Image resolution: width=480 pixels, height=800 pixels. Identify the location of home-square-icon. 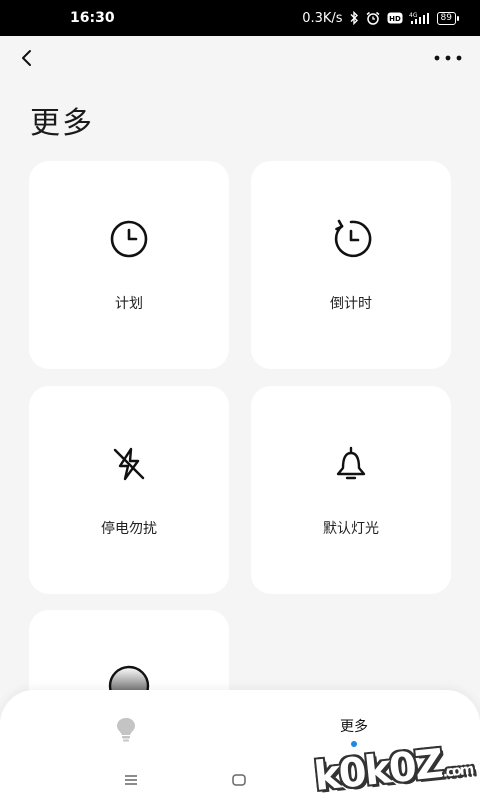
(239, 780).